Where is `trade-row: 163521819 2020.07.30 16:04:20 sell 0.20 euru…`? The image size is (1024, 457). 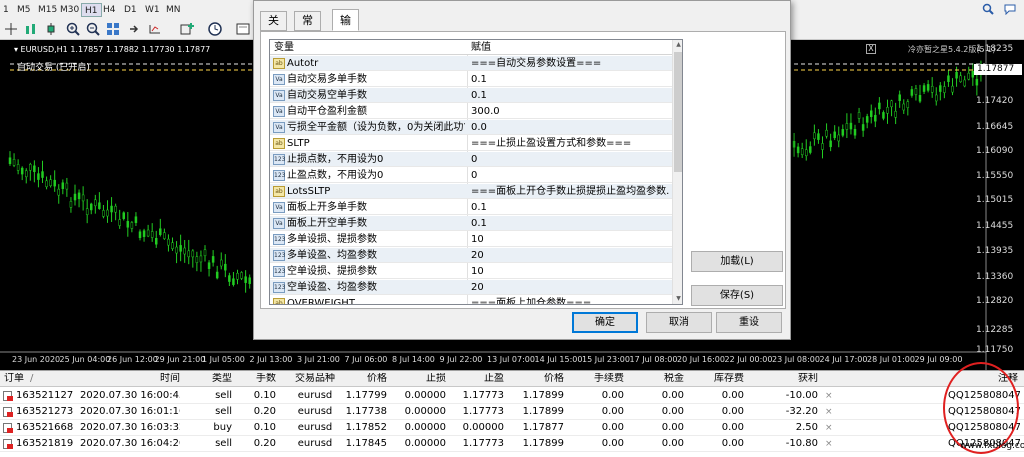 trade-row: 163521819 2020.07.30 16:04:20 sell 0.20 euru… is located at coordinates (512, 444).